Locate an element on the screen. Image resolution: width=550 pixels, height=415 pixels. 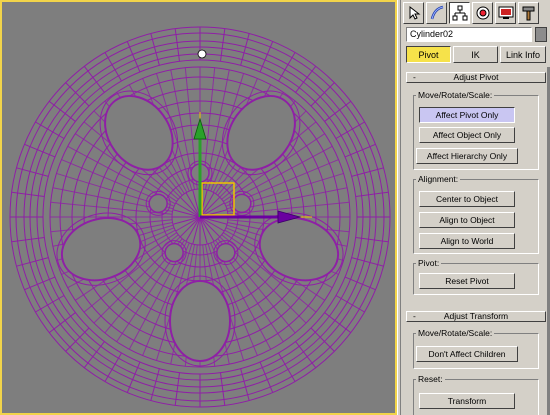
adjust-transform-rollout-header: - Adjust Transform is located at coordinates (476, 316).